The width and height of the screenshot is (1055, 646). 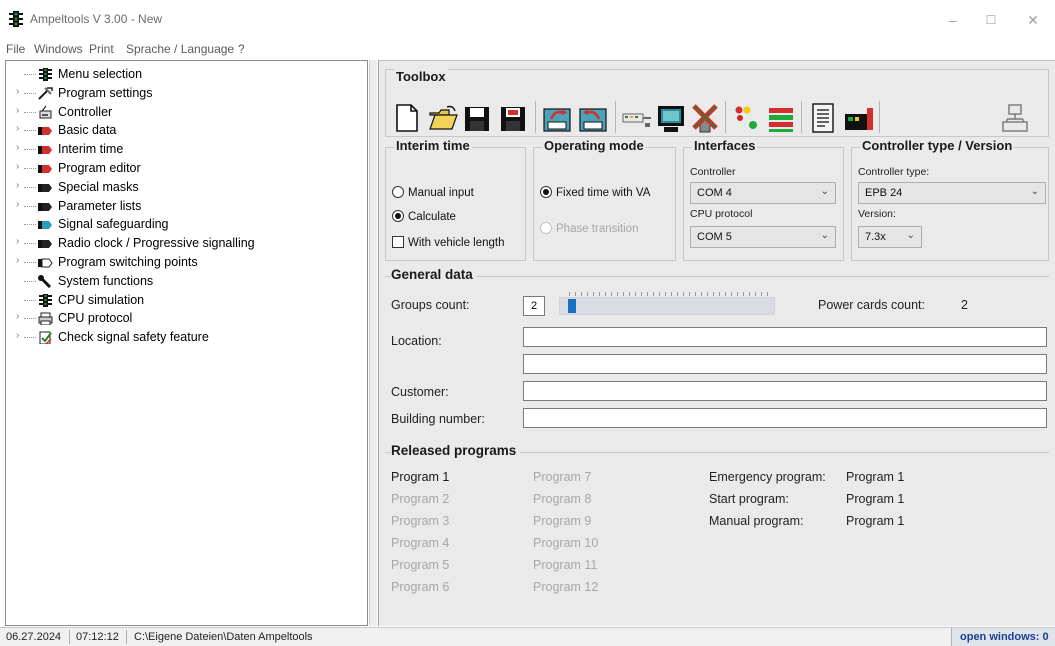 What do you see at coordinates (420, 477) in the screenshot?
I see `released-program-item: Program 1` at bounding box center [420, 477].